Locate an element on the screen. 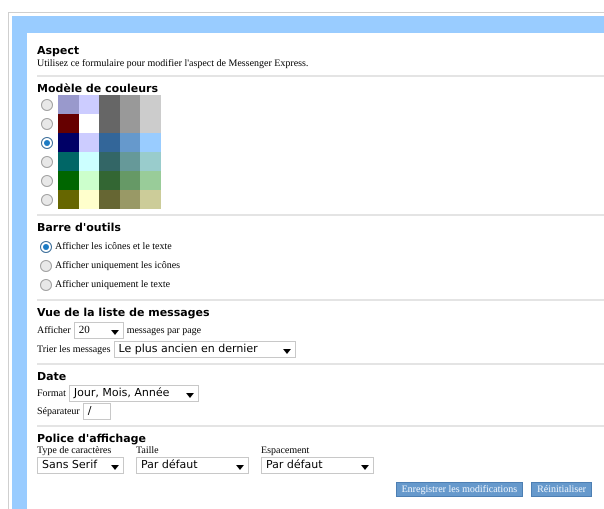 The width and height of the screenshot is (604, 509). description: Utilisez ce formulaire pour modifier l'aspect de Messenger Express. is located at coordinates (173, 63).